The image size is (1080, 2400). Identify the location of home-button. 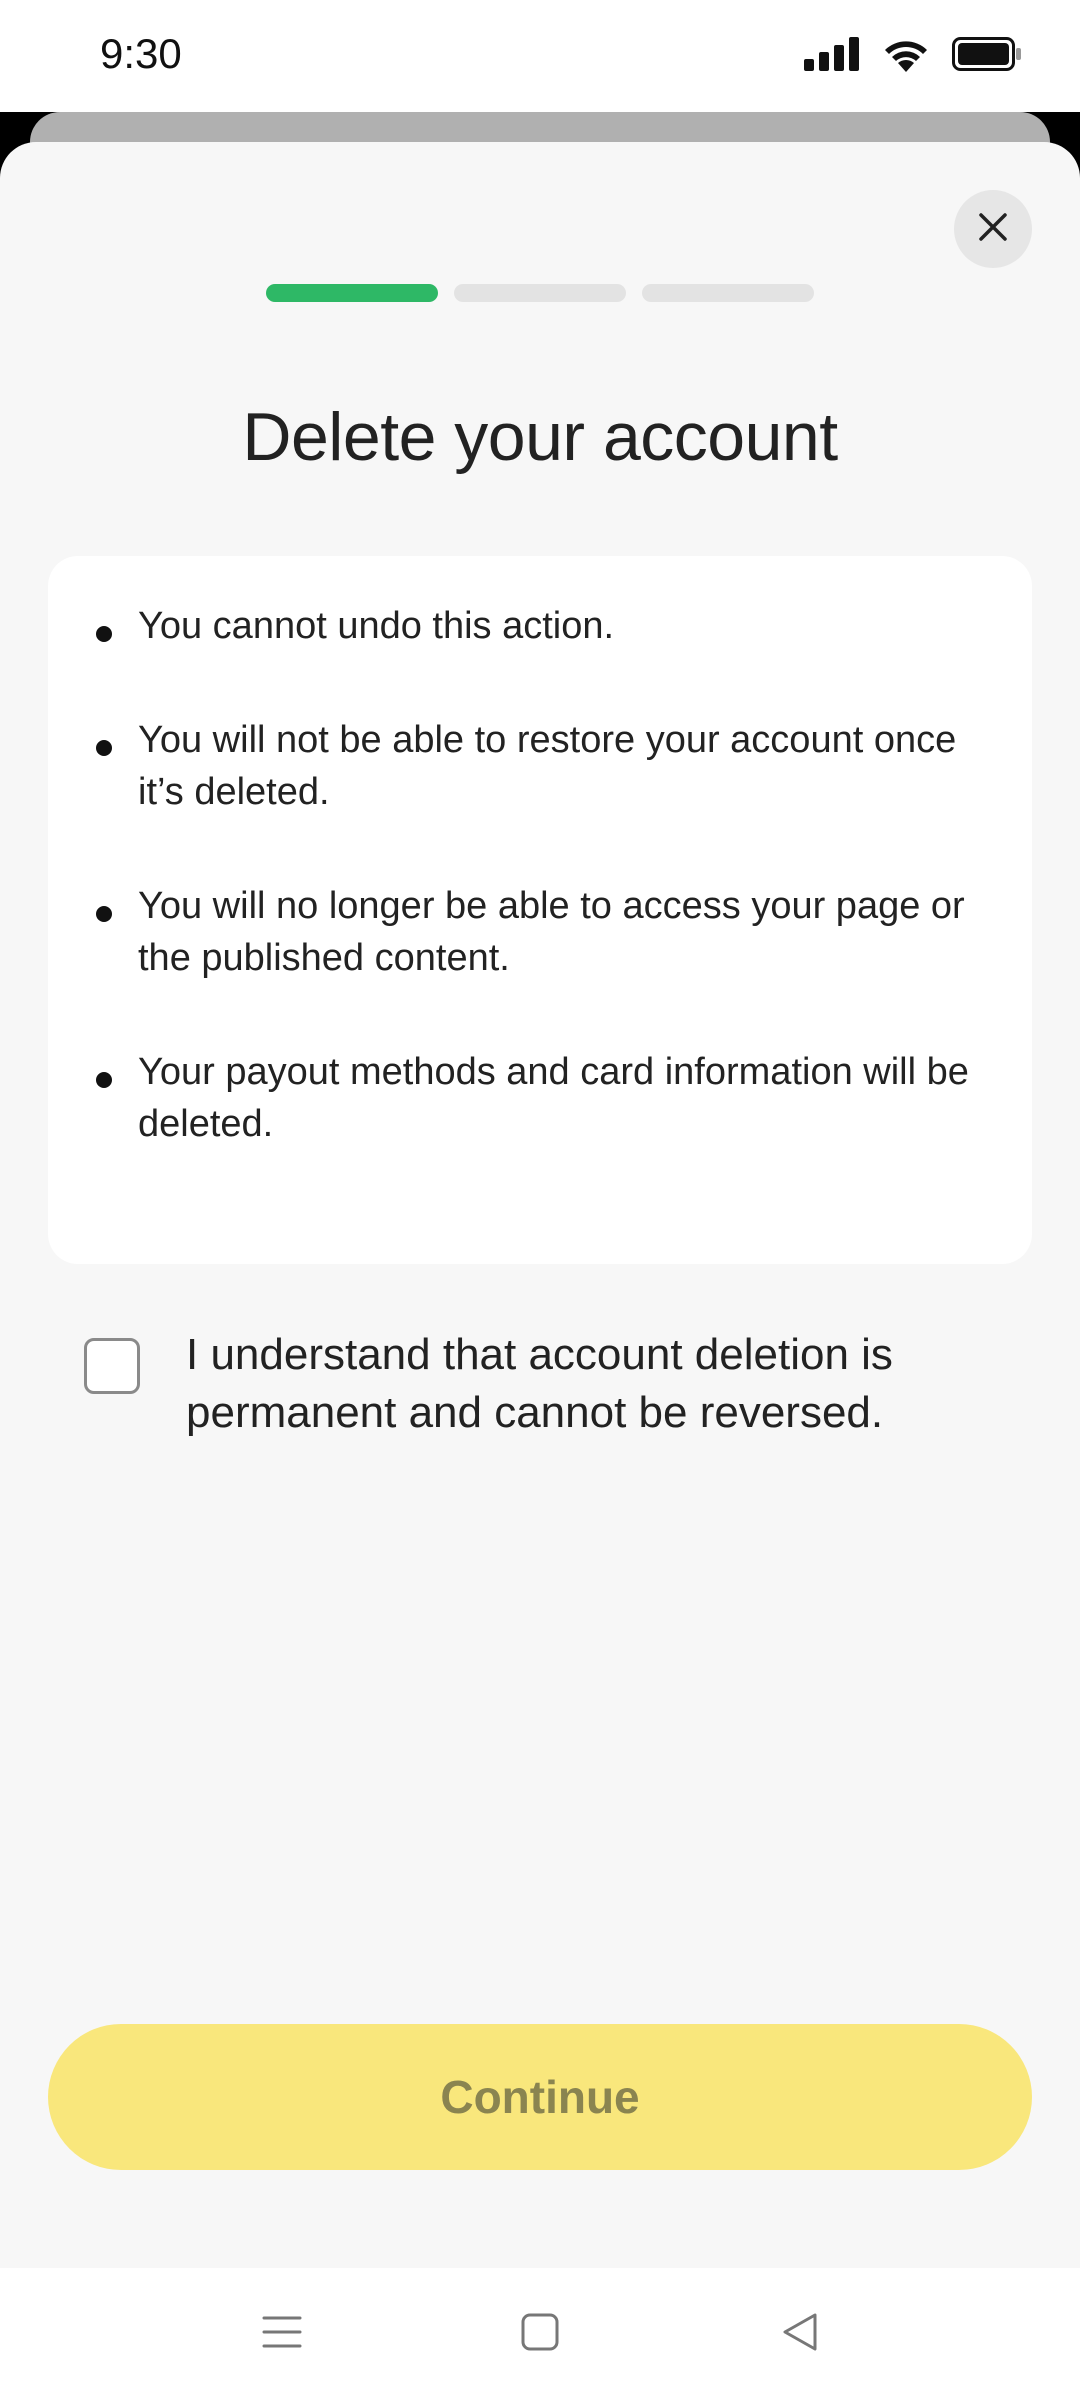
(540, 2334).